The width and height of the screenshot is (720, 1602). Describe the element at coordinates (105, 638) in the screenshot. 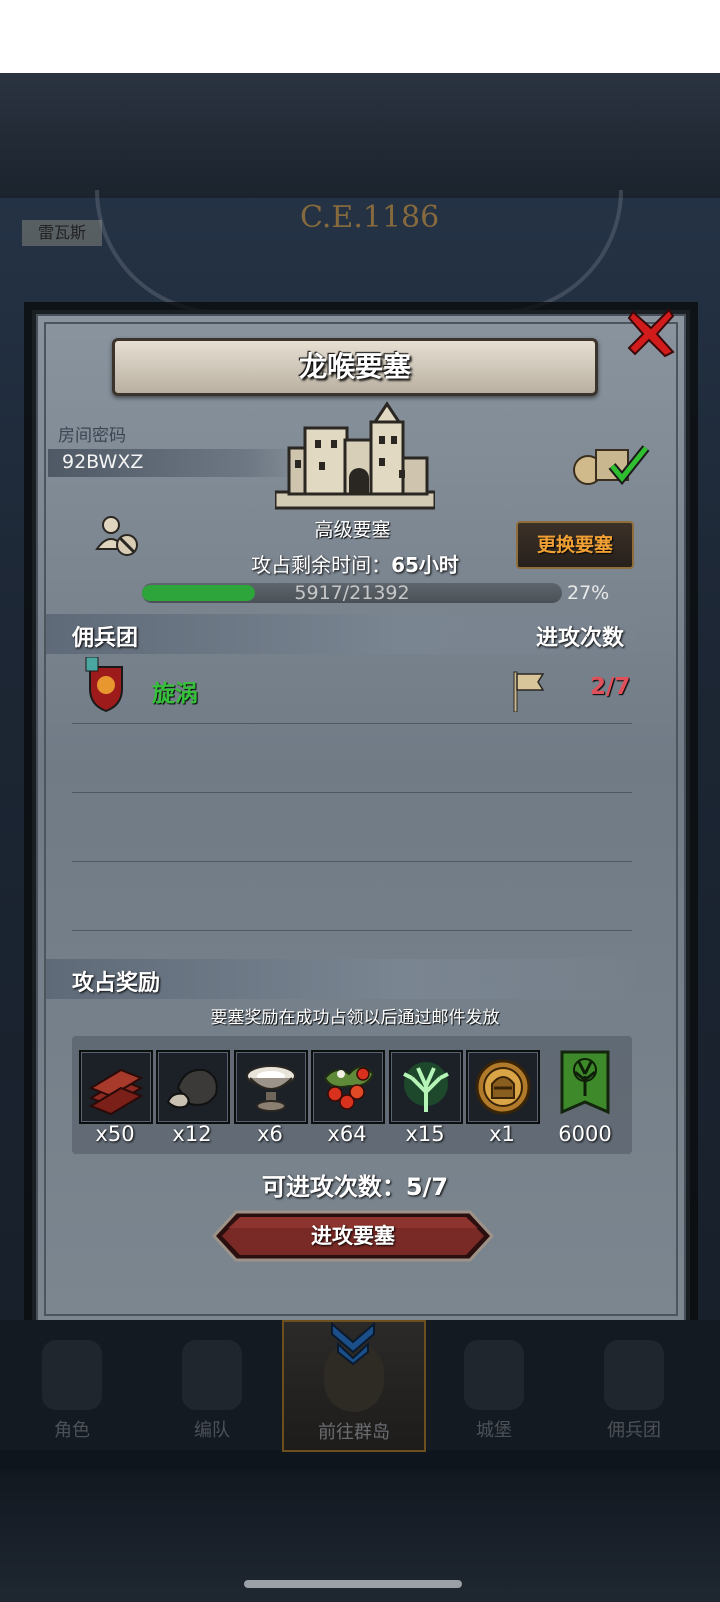

I see `mercenaries-header: 佣兵团` at that location.